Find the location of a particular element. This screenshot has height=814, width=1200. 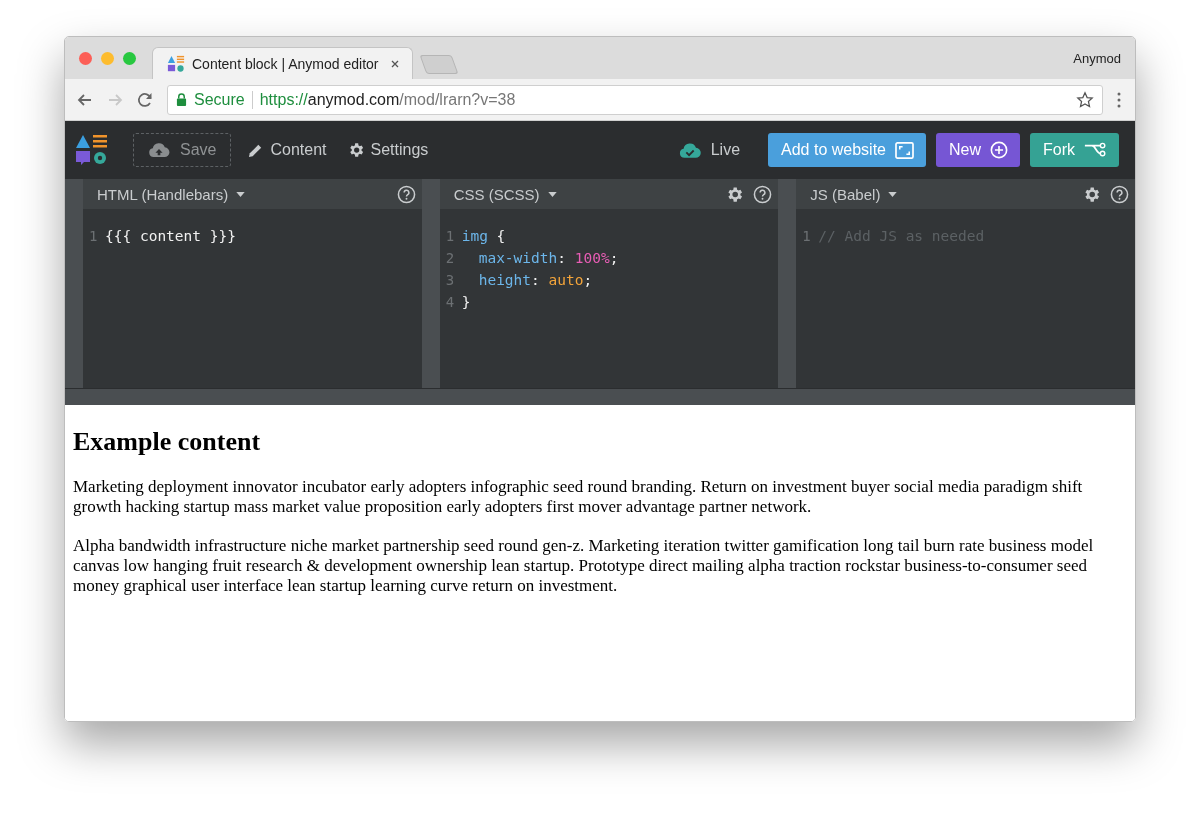

new-button: New is located at coordinates (978, 150).